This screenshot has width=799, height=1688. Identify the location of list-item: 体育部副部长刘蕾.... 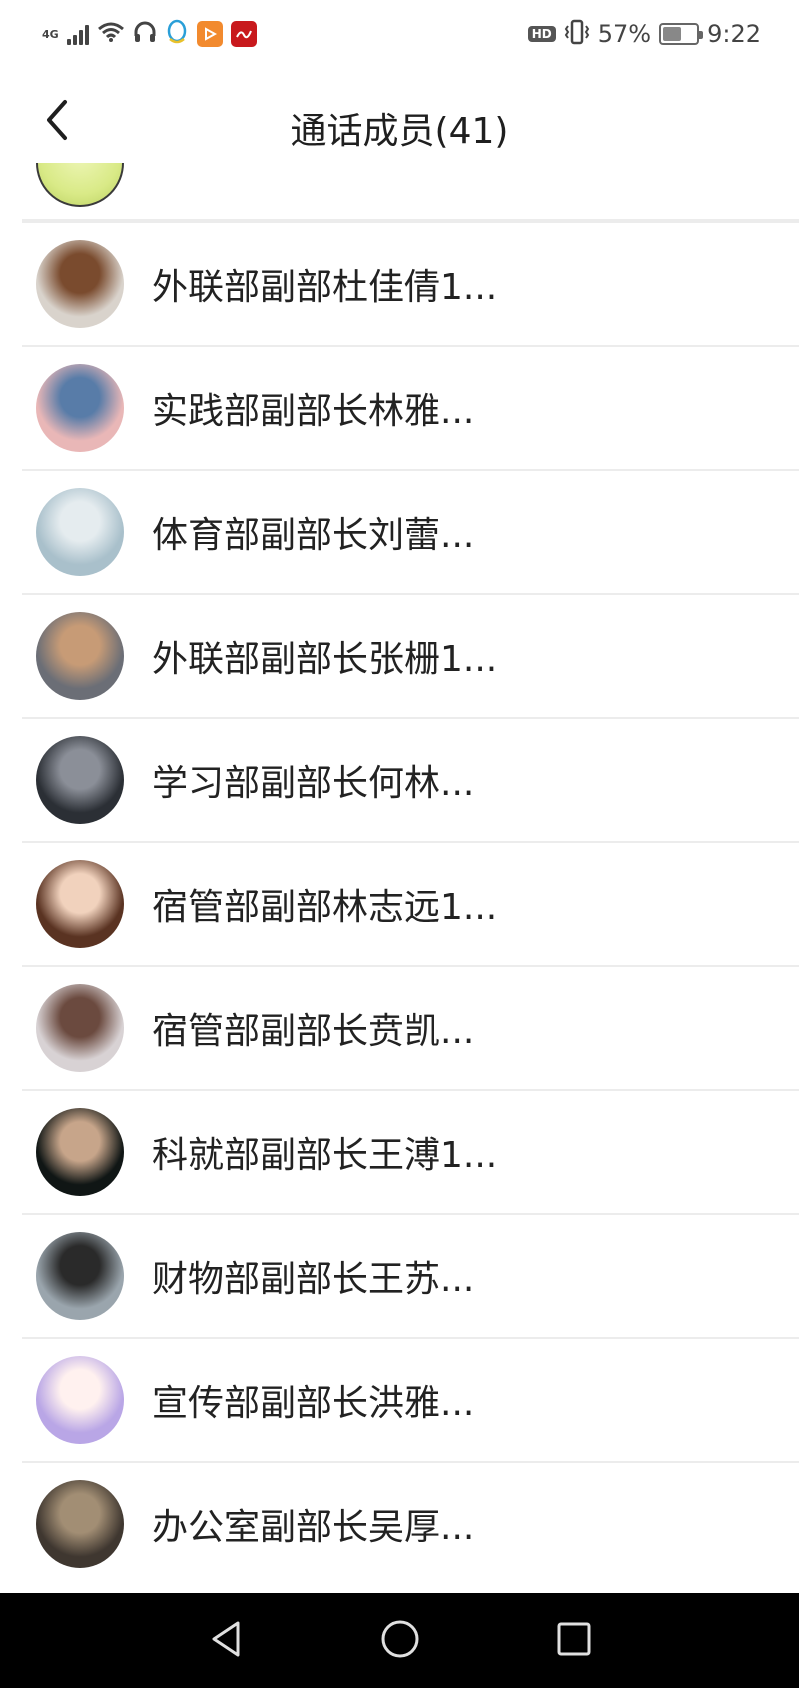
(410, 531).